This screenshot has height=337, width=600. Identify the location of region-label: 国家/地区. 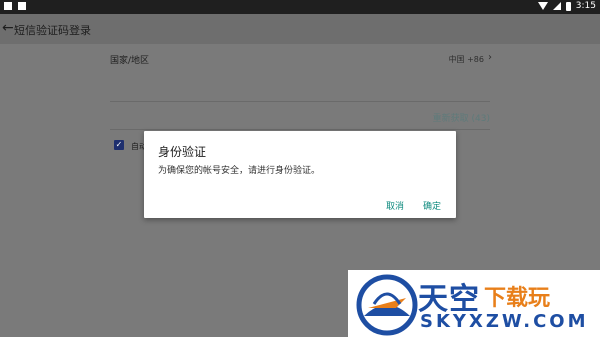
(130, 61).